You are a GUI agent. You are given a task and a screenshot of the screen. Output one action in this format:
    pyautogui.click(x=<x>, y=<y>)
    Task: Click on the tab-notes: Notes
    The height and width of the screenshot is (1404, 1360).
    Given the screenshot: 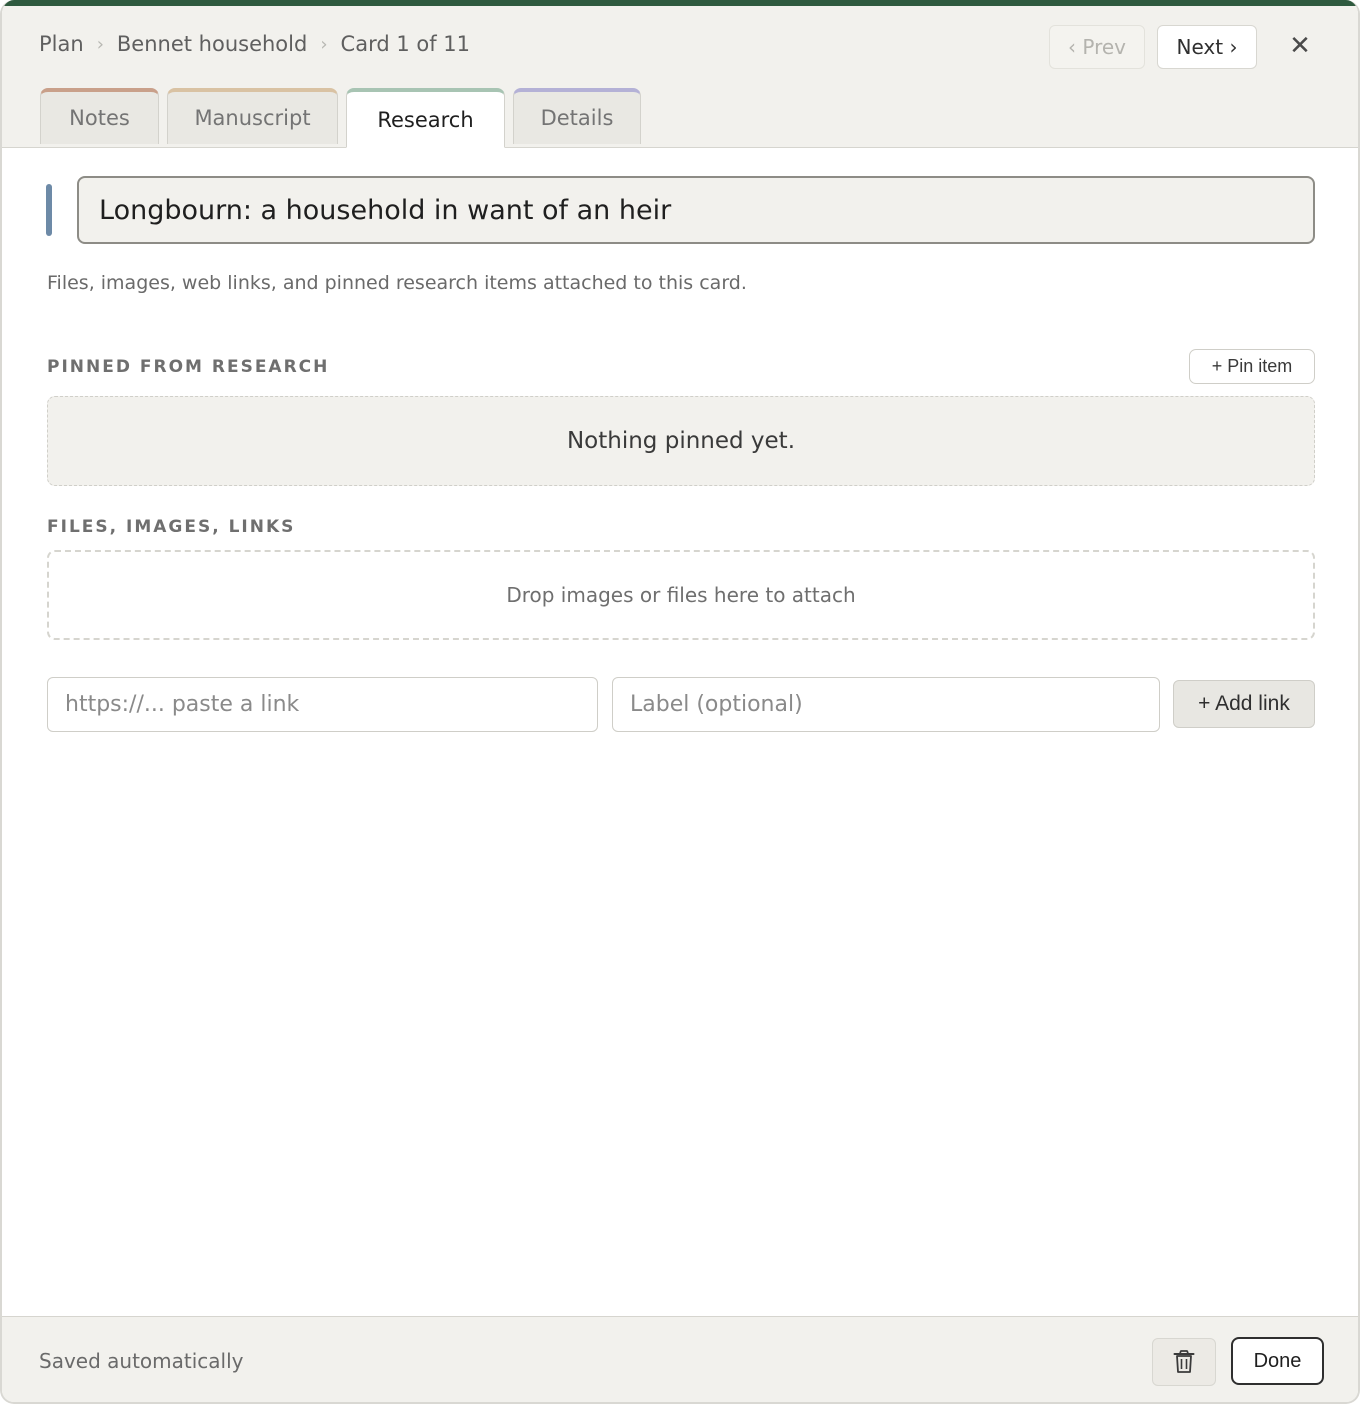 What is the action you would take?
    pyautogui.click(x=99, y=116)
    